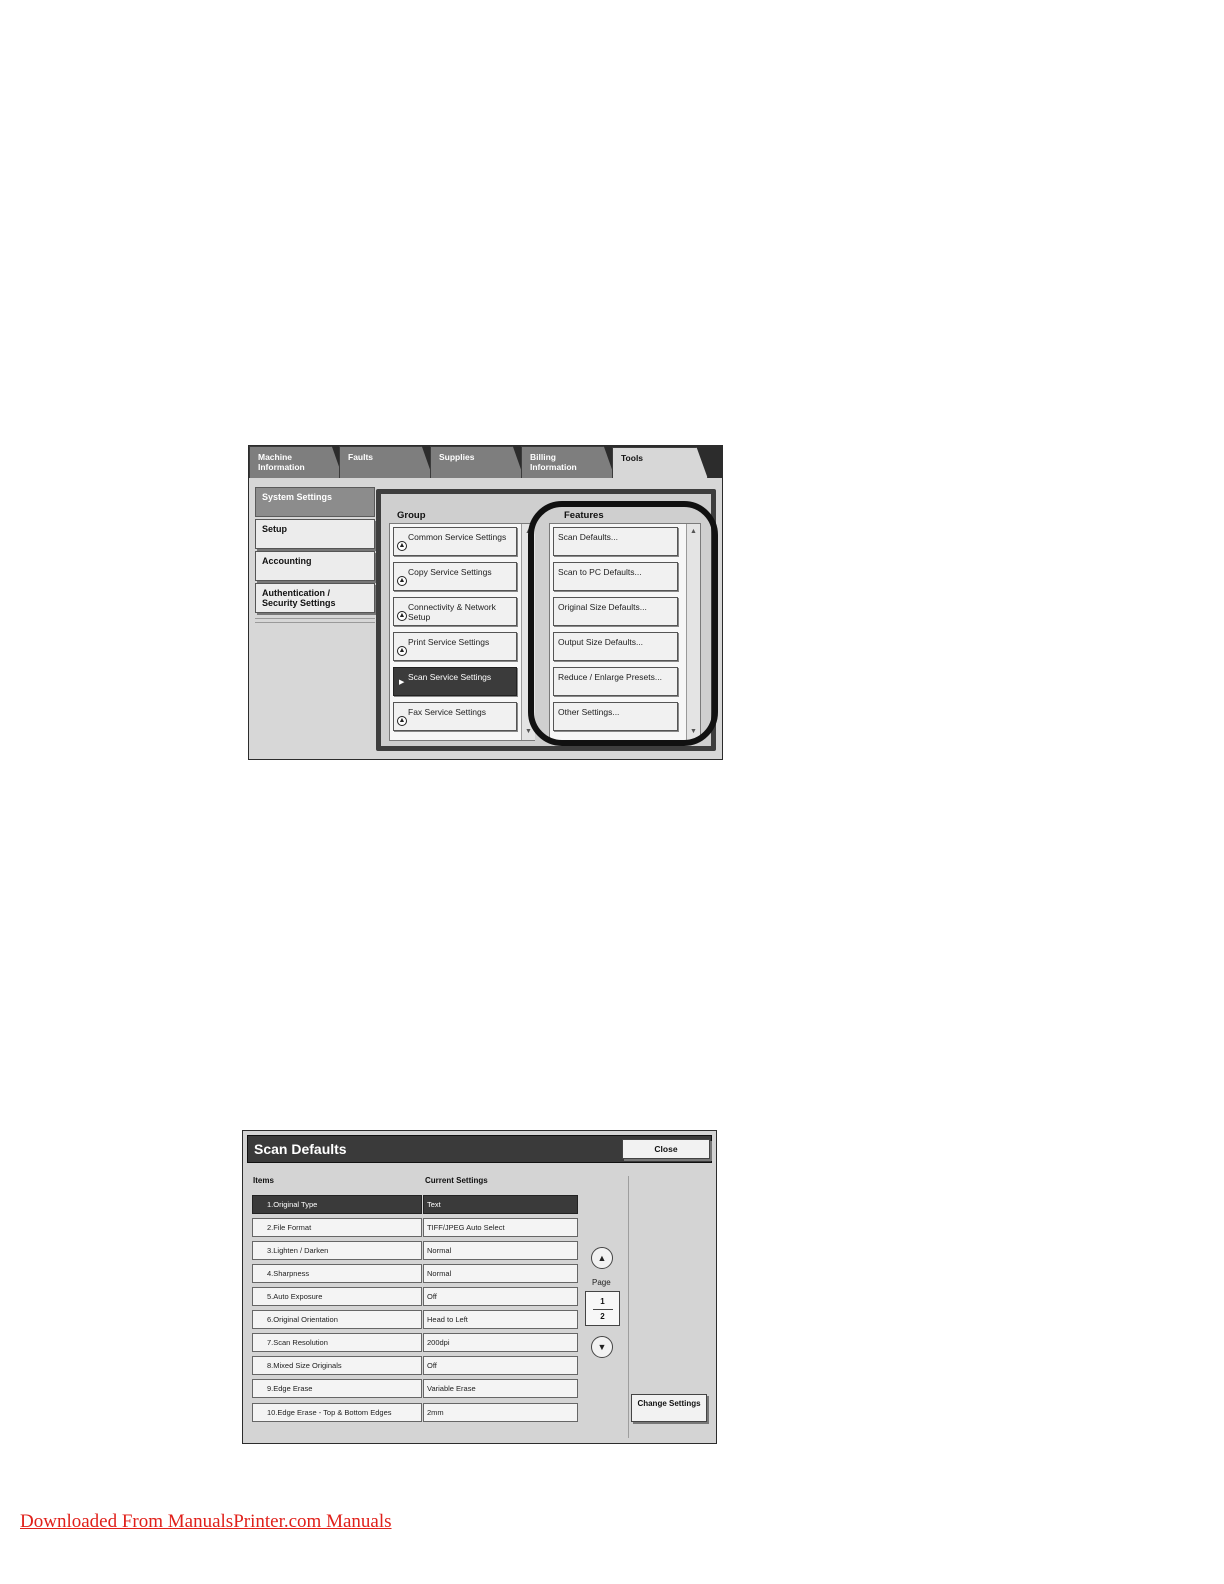  Describe the element at coordinates (449, 642) in the screenshot. I see `group-item-label: Print Service Settings` at that location.